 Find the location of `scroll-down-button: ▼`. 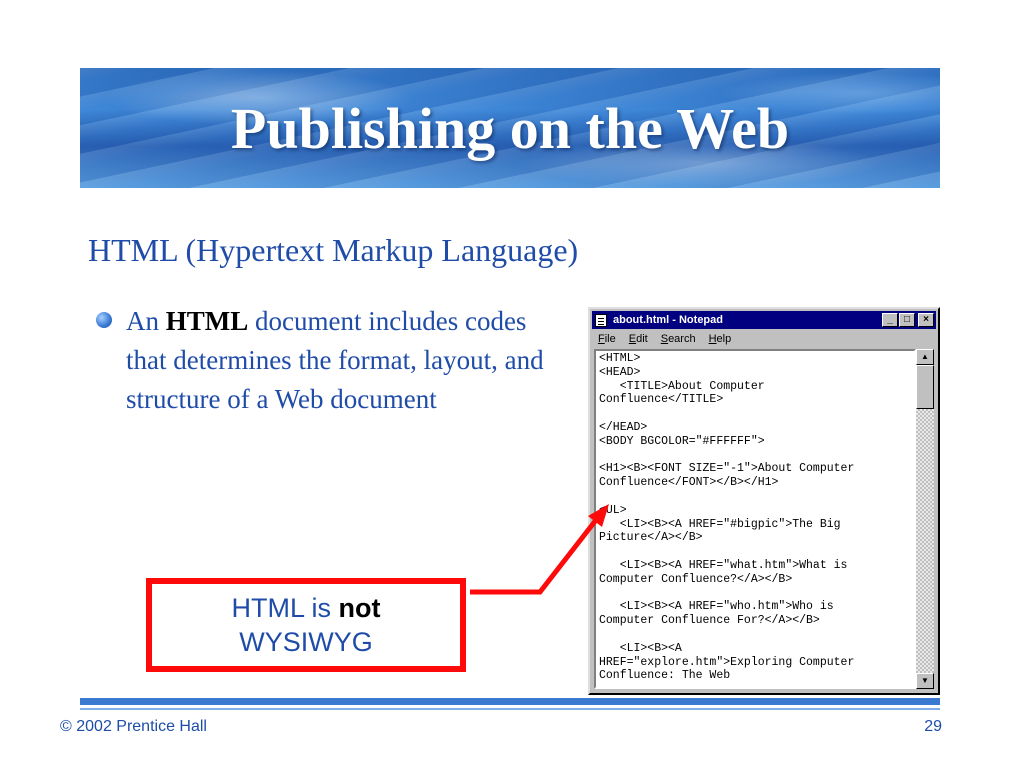

scroll-down-button: ▼ is located at coordinates (925, 681).